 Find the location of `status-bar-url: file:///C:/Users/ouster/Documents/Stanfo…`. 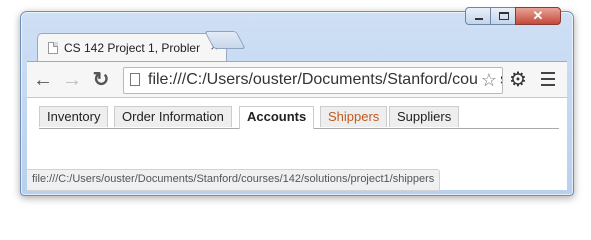

status-bar-url: file:///C:/Users/ouster/Documents/Stanfo… is located at coordinates (234, 180).